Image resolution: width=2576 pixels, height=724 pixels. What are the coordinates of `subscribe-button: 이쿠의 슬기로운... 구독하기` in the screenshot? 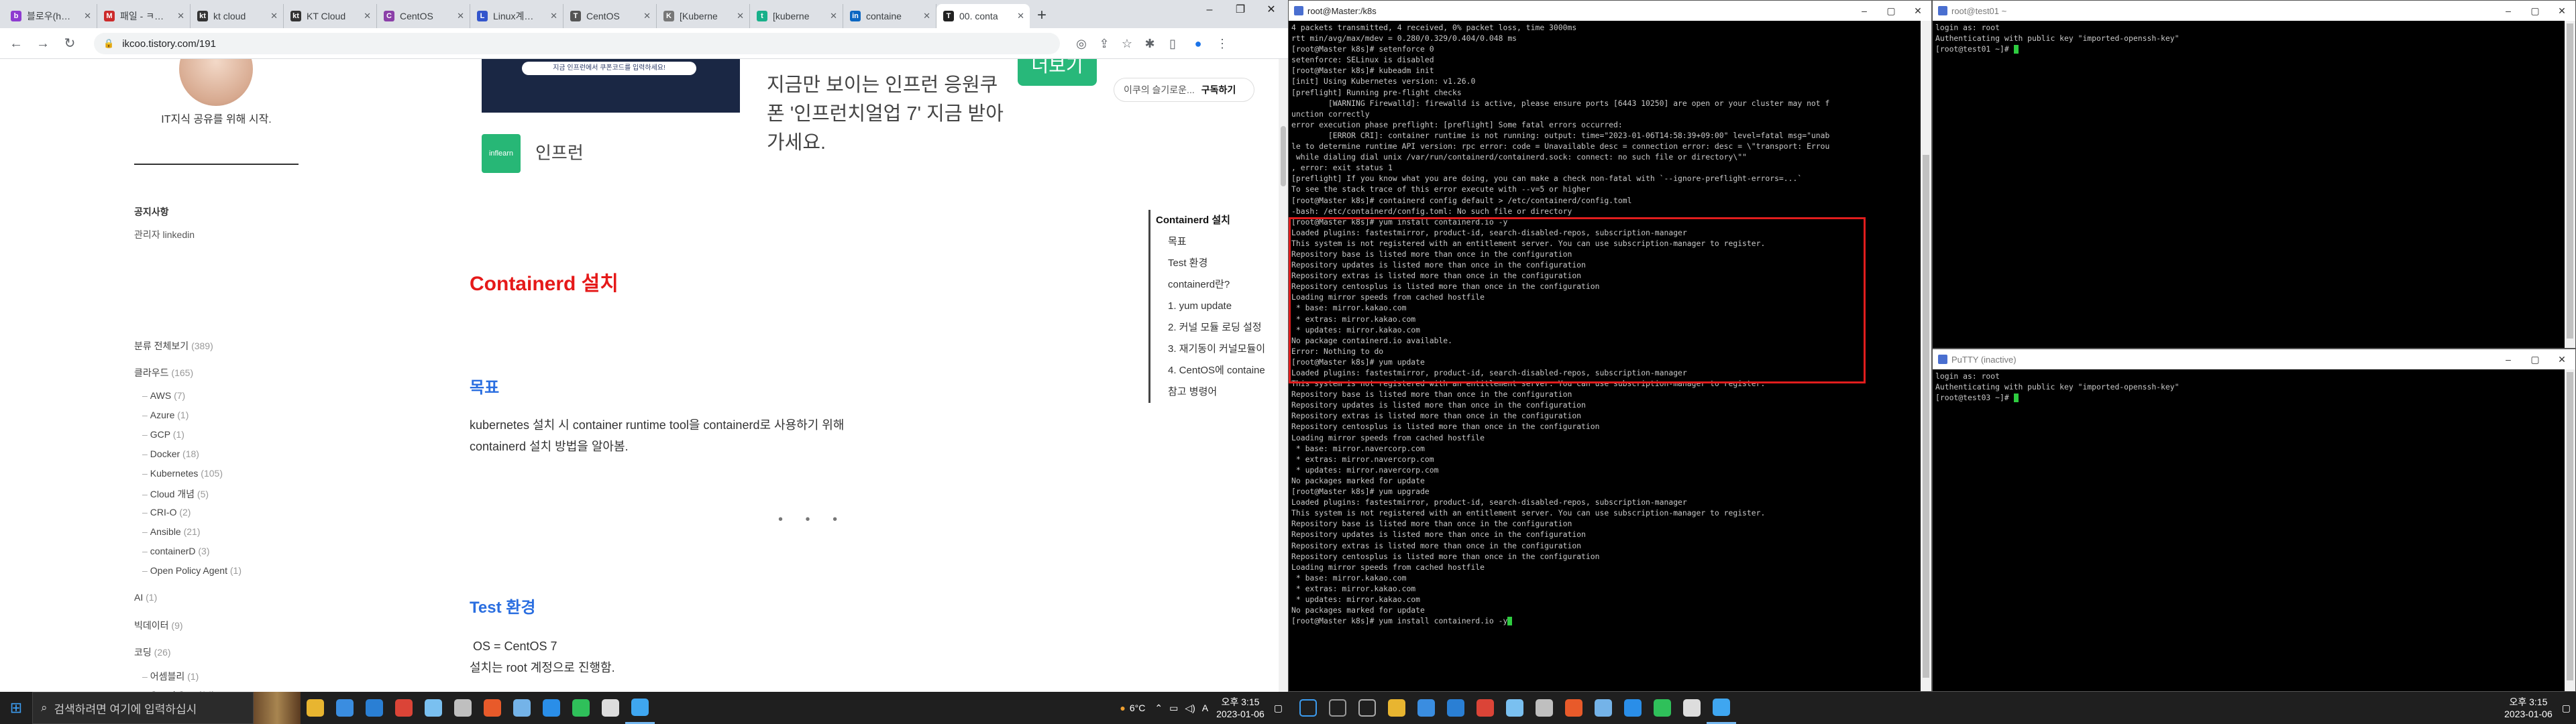 It's located at (1184, 90).